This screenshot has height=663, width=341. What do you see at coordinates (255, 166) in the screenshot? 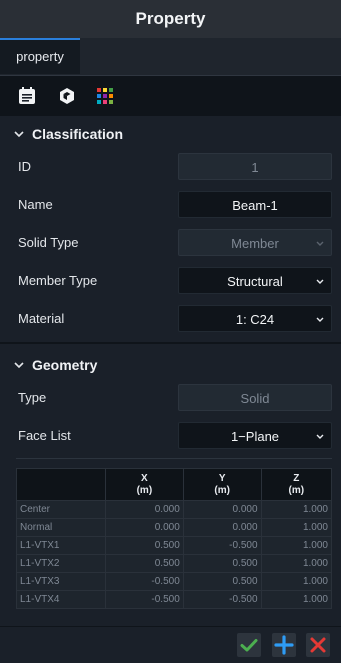
I see `id-field: 1` at bounding box center [255, 166].